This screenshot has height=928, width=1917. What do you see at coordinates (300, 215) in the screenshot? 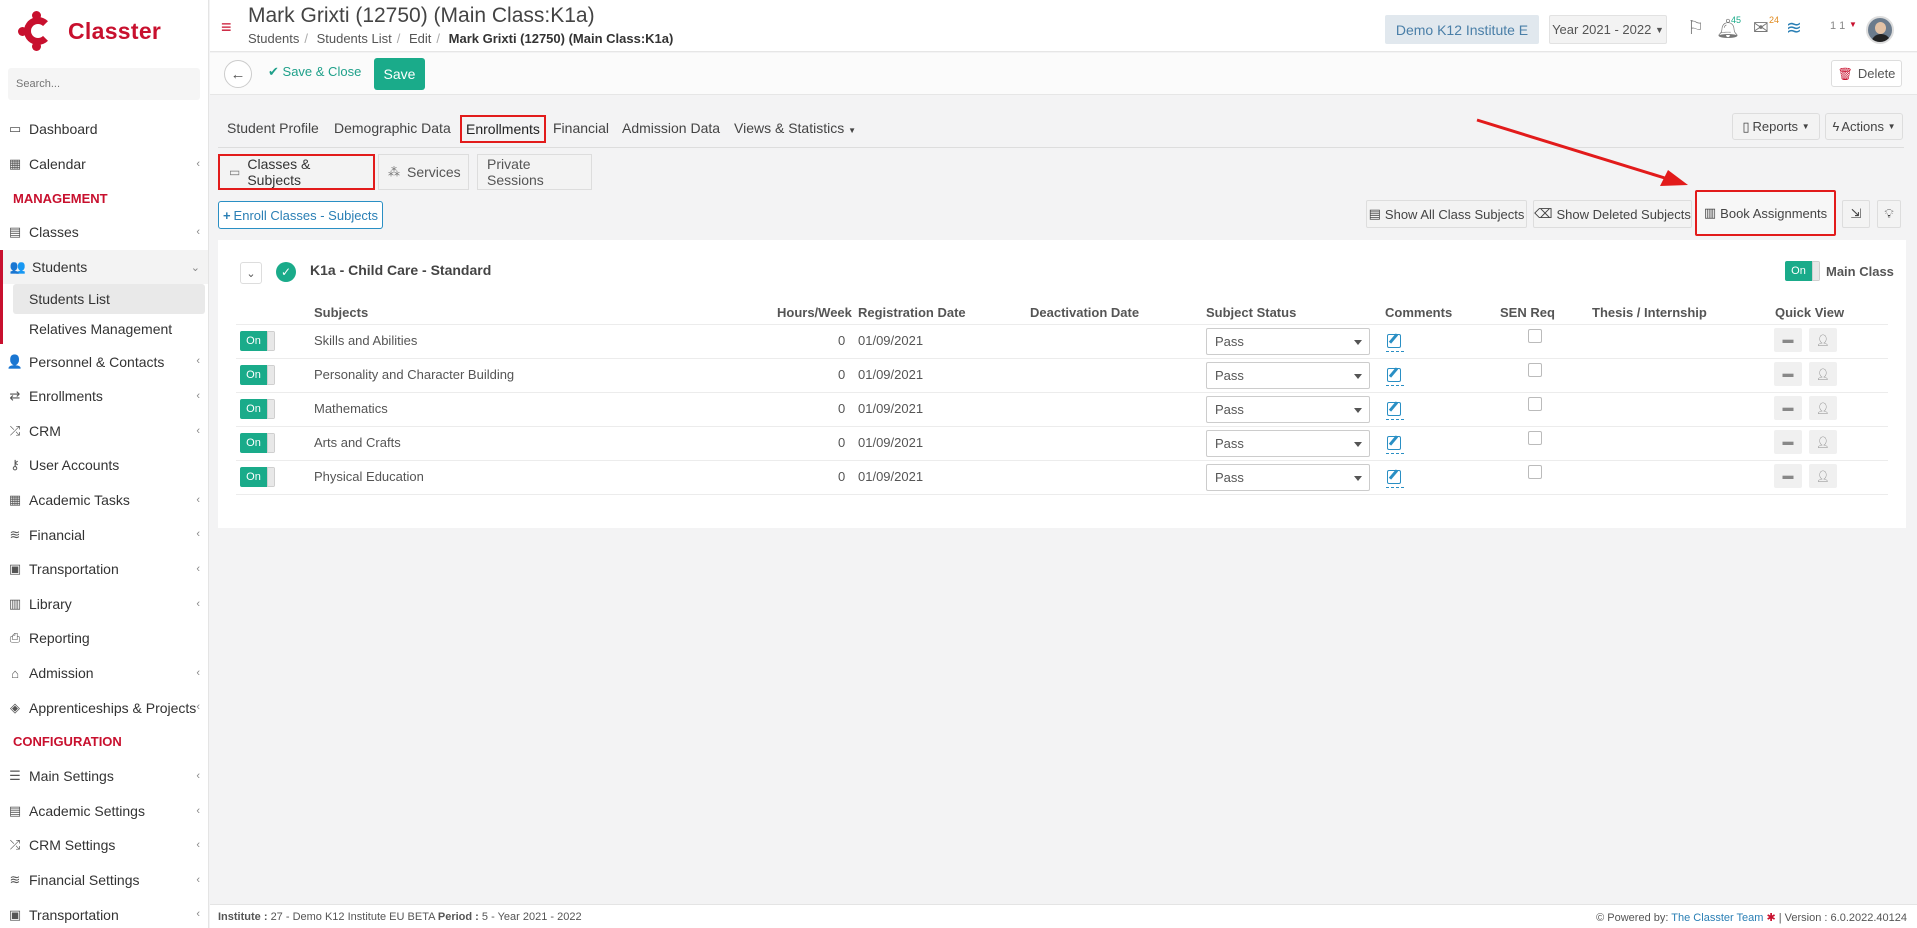
I see `enroll-classes-subjects-button: + Enroll Classes - Subjects` at bounding box center [300, 215].